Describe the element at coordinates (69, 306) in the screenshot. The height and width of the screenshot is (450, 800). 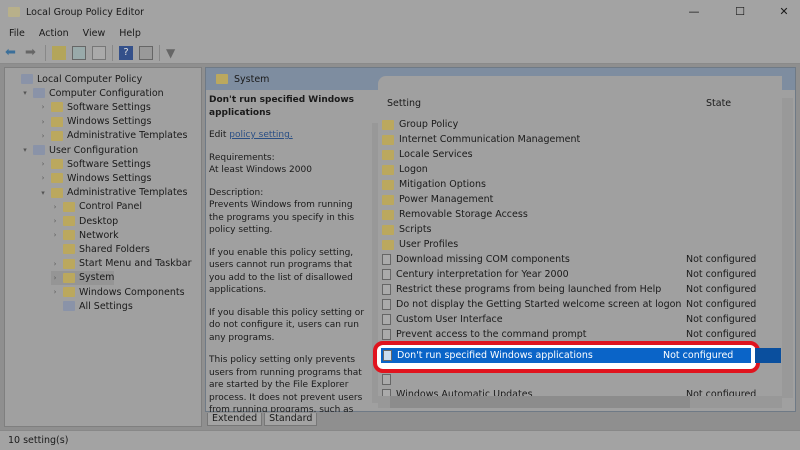
I see `settings-icon` at that location.